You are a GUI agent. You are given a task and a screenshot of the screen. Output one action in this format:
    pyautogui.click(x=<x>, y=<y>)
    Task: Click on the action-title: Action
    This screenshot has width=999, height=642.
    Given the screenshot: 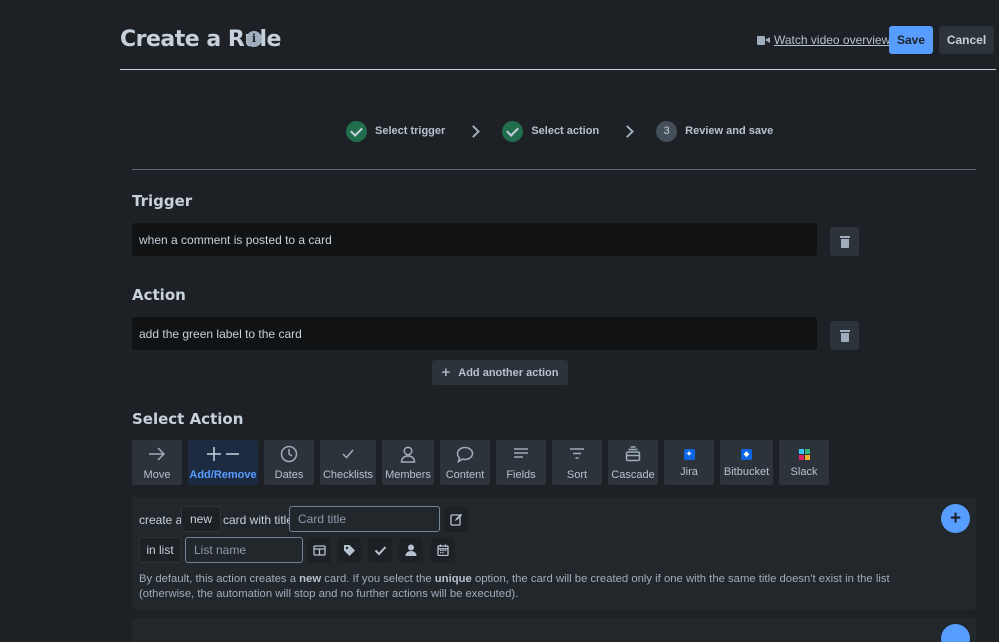 What is the action you would take?
    pyautogui.click(x=159, y=295)
    